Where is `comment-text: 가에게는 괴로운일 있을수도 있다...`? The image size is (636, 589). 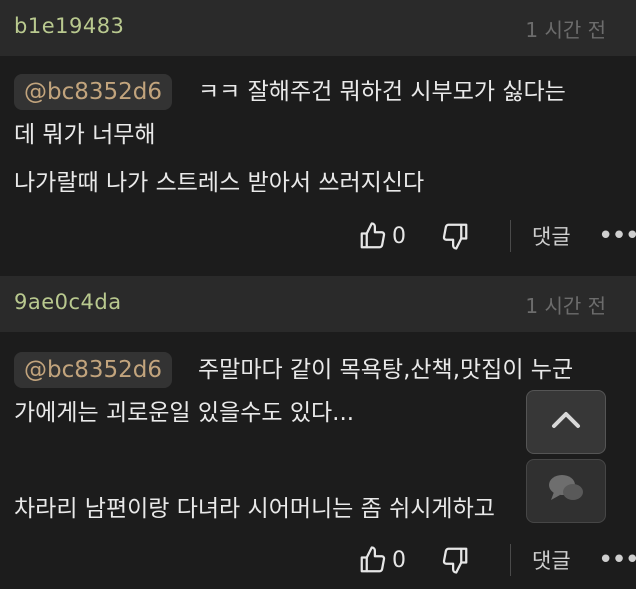
comment-text: 가에게는 괴로운일 있을수도 있다... is located at coordinates (184, 413).